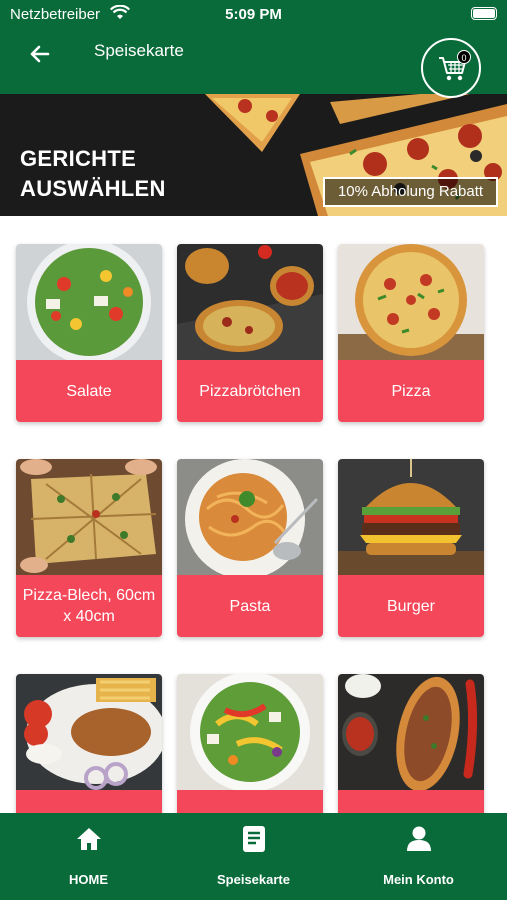 This screenshot has height=900, width=507. I want to click on category-card-pide, so click(411, 743).